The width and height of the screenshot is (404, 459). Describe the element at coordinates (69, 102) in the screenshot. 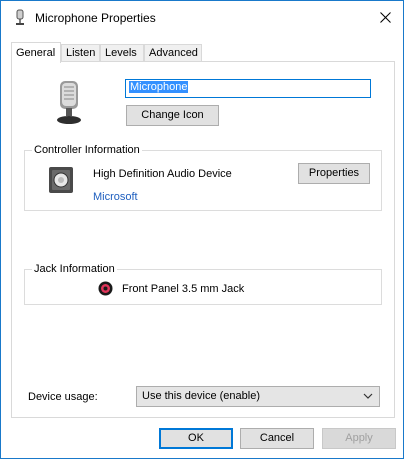

I see `microphone-device-icon` at that location.